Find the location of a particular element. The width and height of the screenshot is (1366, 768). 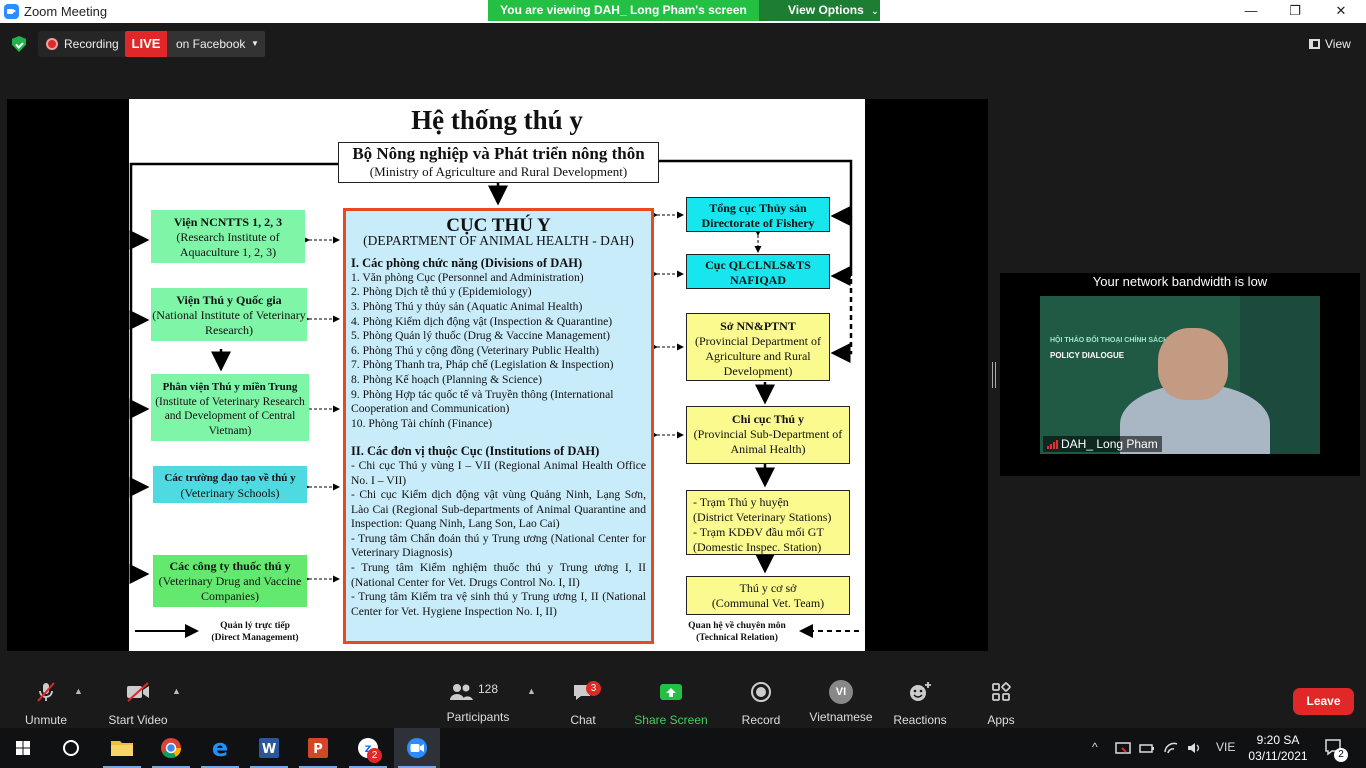

live-badge: LIVE is located at coordinates (146, 44).